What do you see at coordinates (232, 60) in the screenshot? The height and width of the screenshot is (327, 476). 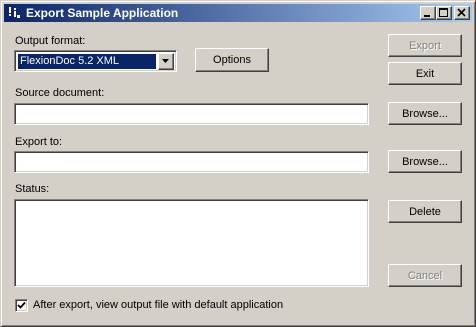 I see `options-button: Options` at bounding box center [232, 60].